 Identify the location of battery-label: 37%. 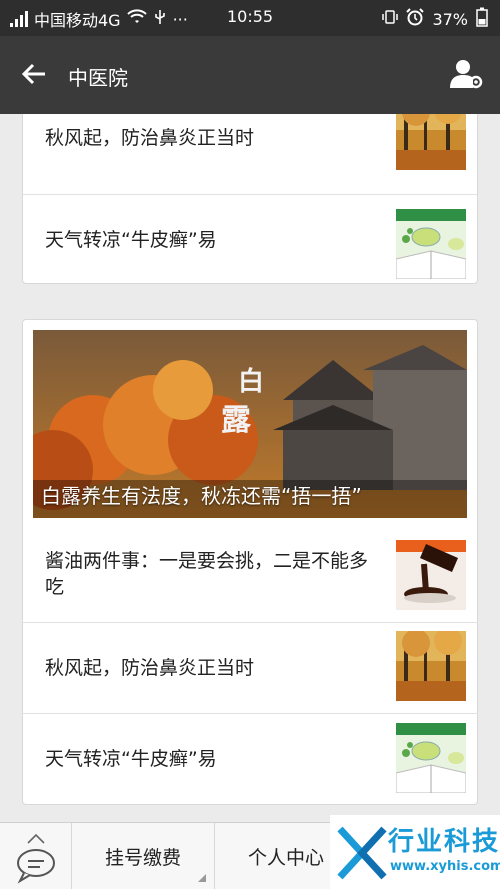
(450, 19).